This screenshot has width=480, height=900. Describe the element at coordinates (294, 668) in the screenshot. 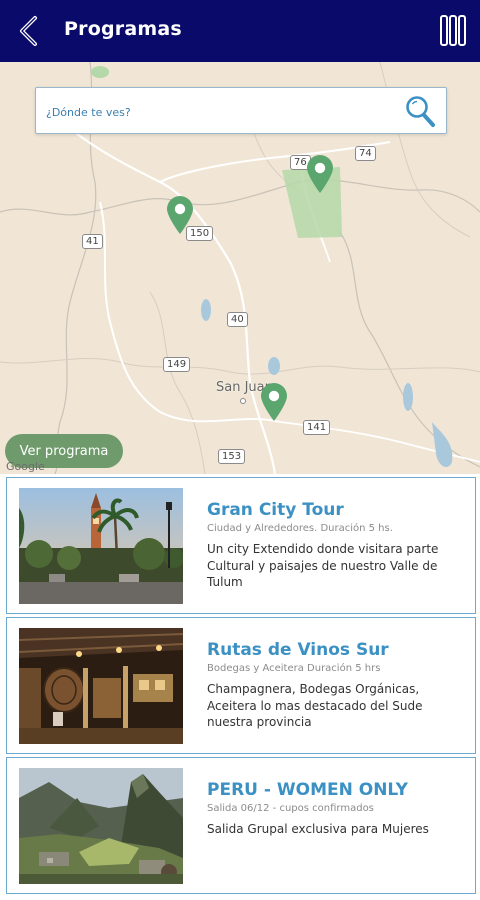

I see `program-subtitle: Bodegas y Aceitera Duración 5 hrs` at that location.